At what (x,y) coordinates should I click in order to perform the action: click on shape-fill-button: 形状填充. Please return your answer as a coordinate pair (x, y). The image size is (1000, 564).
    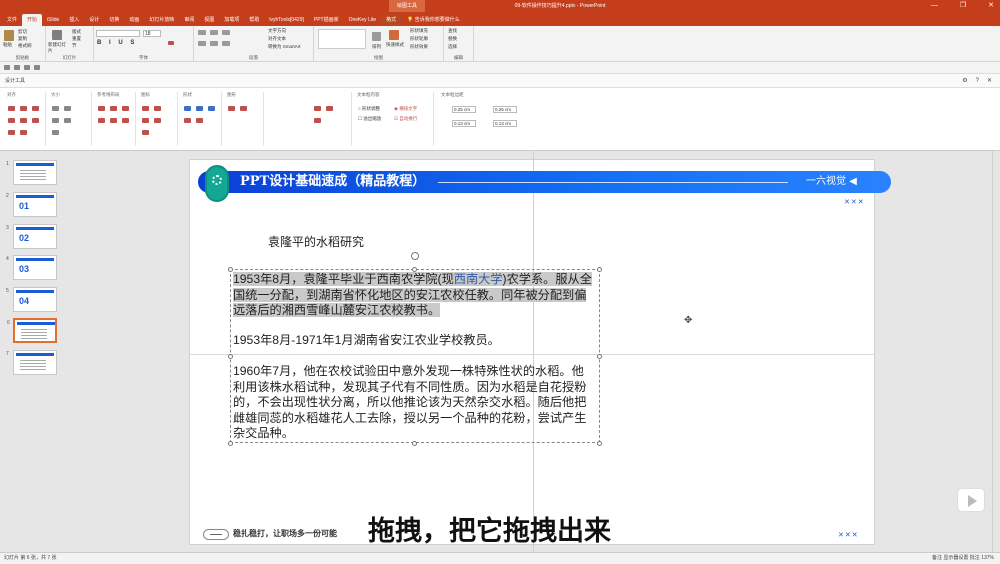
    Looking at the image, I should click on (419, 31).